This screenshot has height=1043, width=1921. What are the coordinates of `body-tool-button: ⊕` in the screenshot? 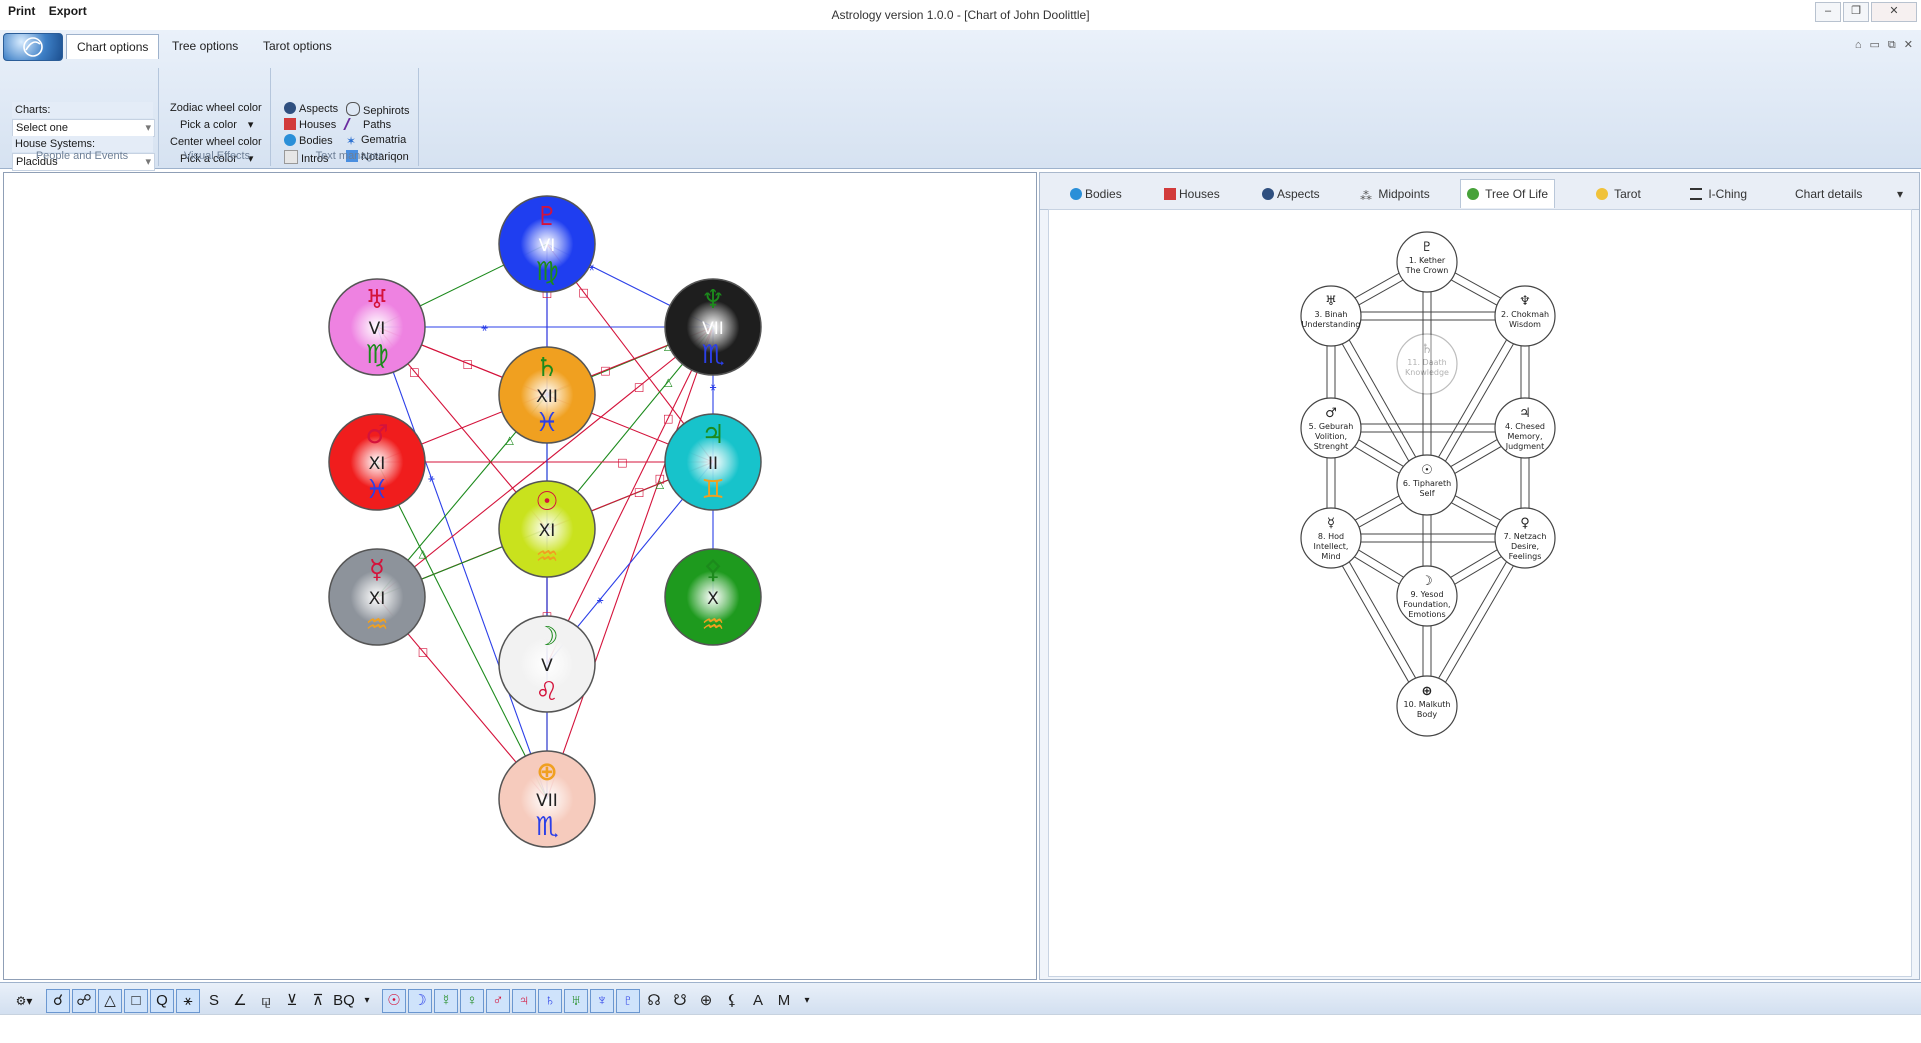 It's located at (706, 1001).